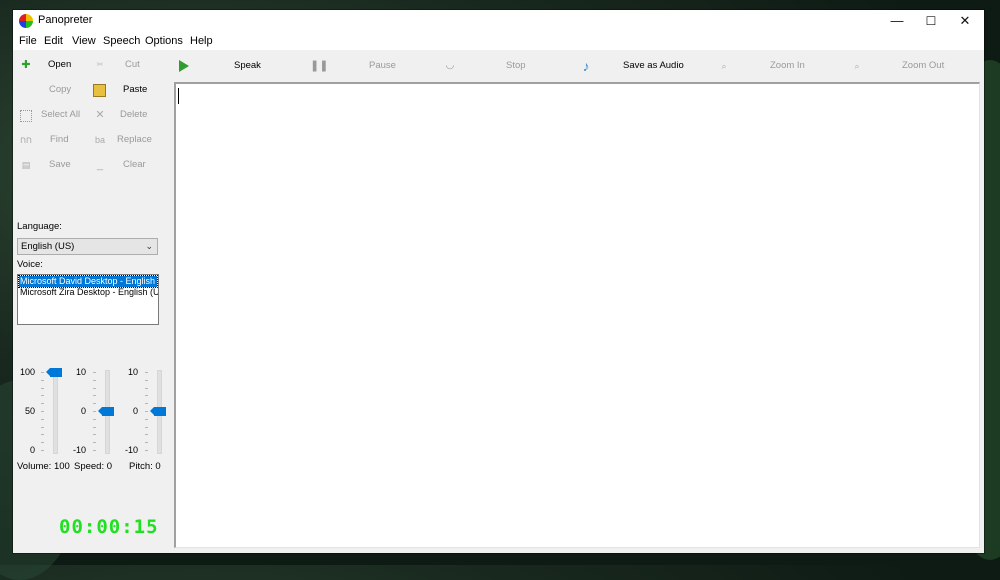 The height and width of the screenshot is (580, 1000). I want to click on save-button: ▤ Save, so click(54, 165).